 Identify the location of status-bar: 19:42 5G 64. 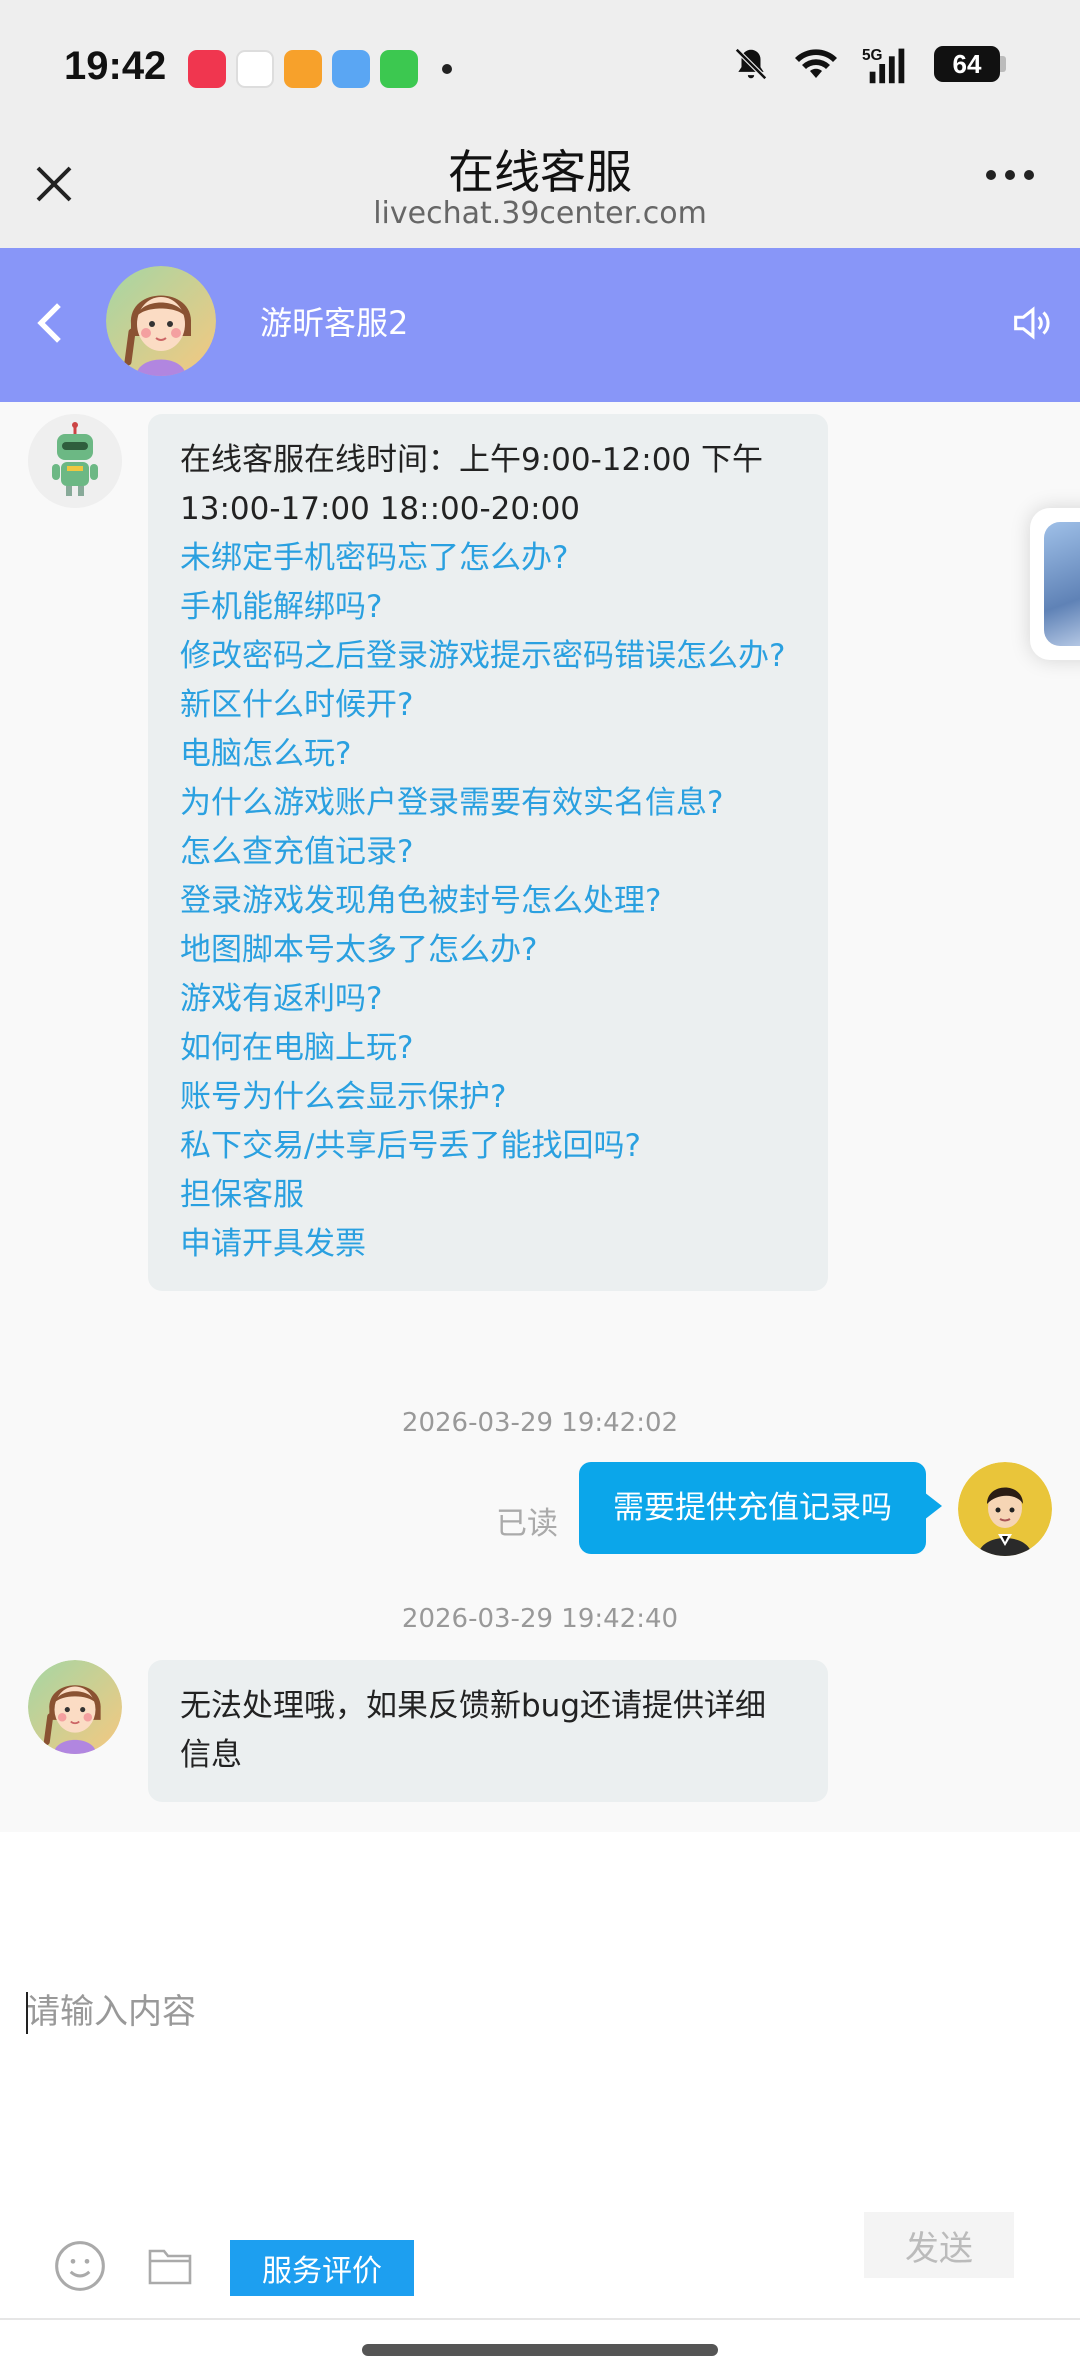
(540, 65).